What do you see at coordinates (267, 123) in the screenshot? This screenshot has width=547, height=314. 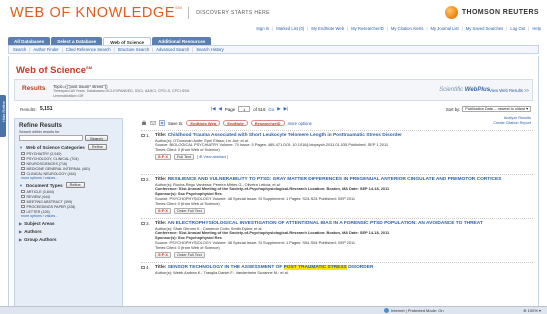 I see `researcherid-button: ResearcherID` at bounding box center [267, 123].